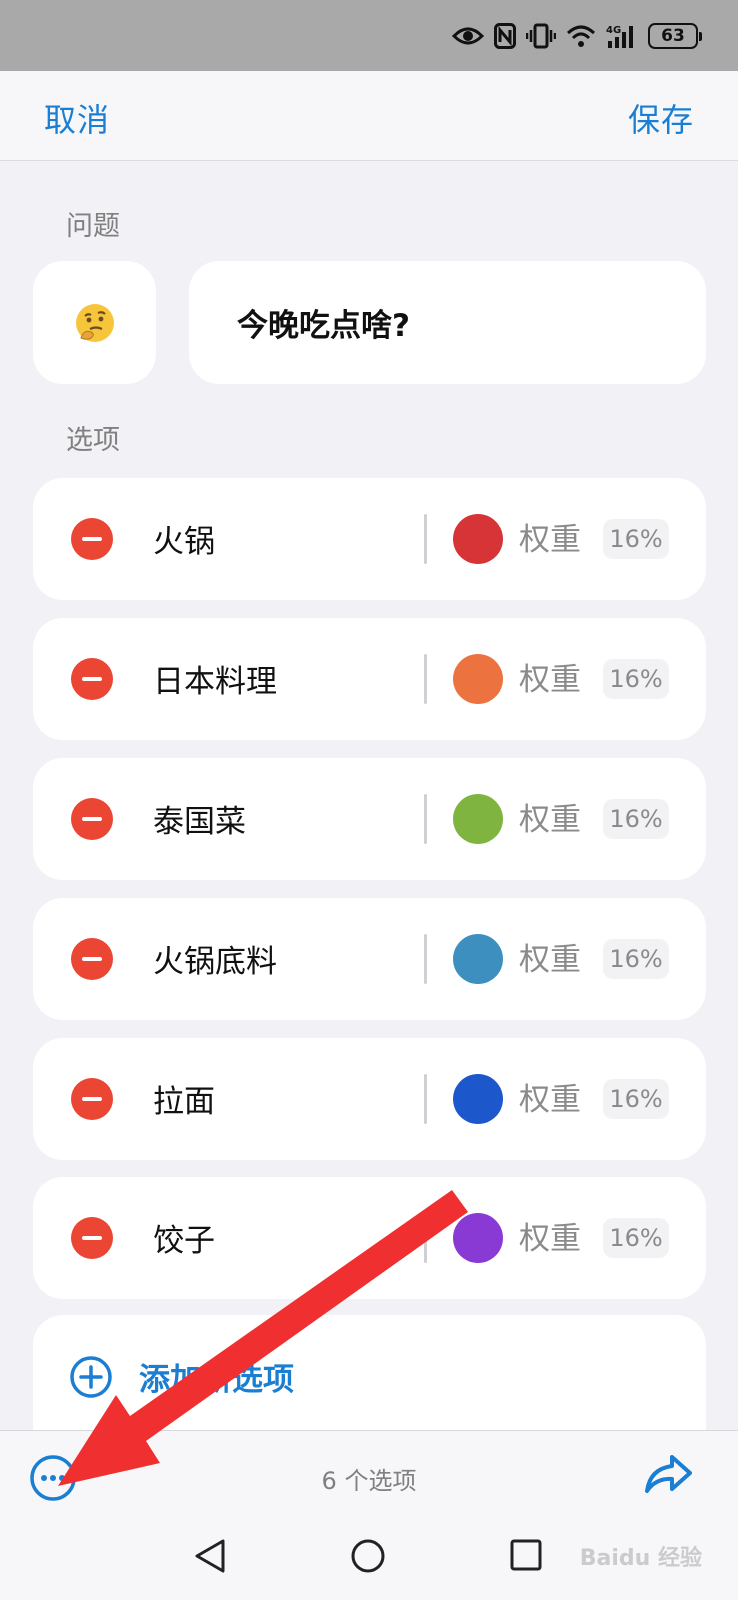 The image size is (738, 1600). Describe the element at coordinates (184, 1098) in the screenshot. I see `option-label: 拉面` at that location.